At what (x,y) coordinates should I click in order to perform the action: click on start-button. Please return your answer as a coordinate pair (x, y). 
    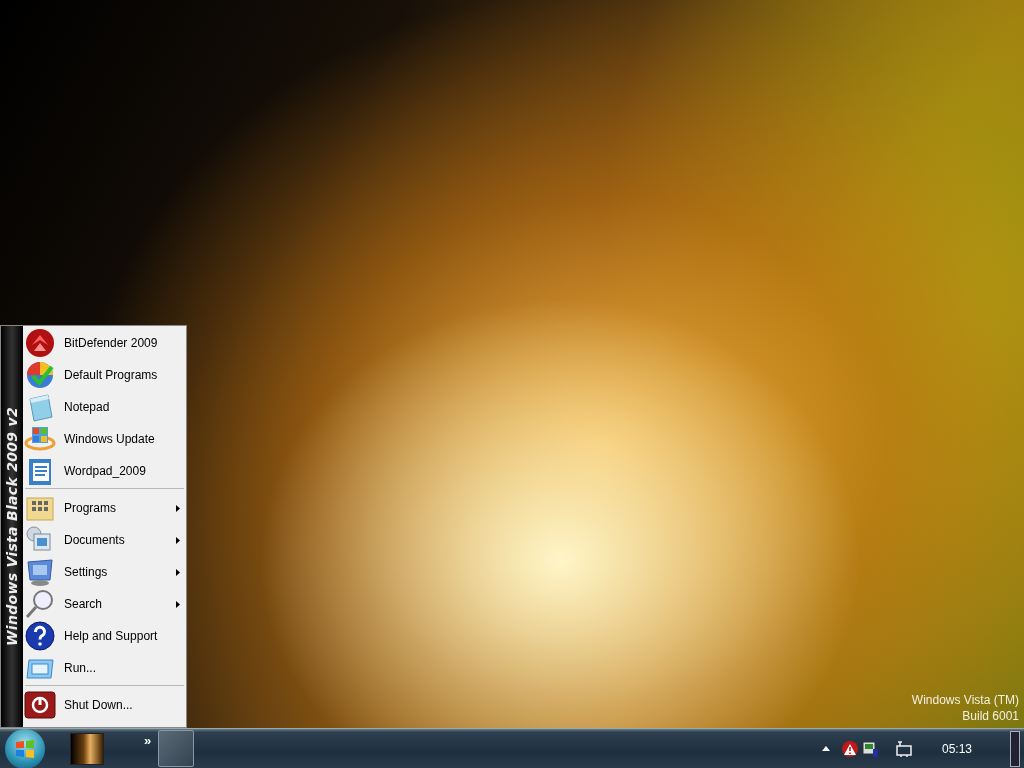
    Looking at the image, I should click on (25, 748).